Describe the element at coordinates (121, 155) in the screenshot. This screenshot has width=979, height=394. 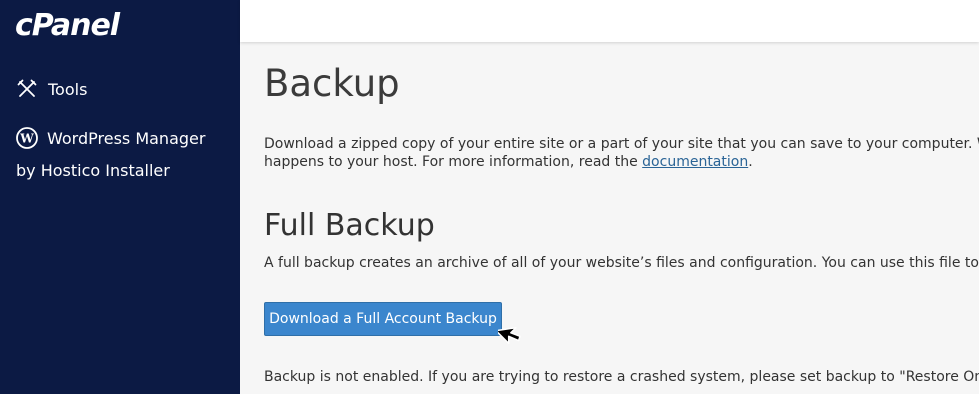
I see `sidebar-item-wordpress-manager: W WordPress Manager by Hostico Installer` at that location.